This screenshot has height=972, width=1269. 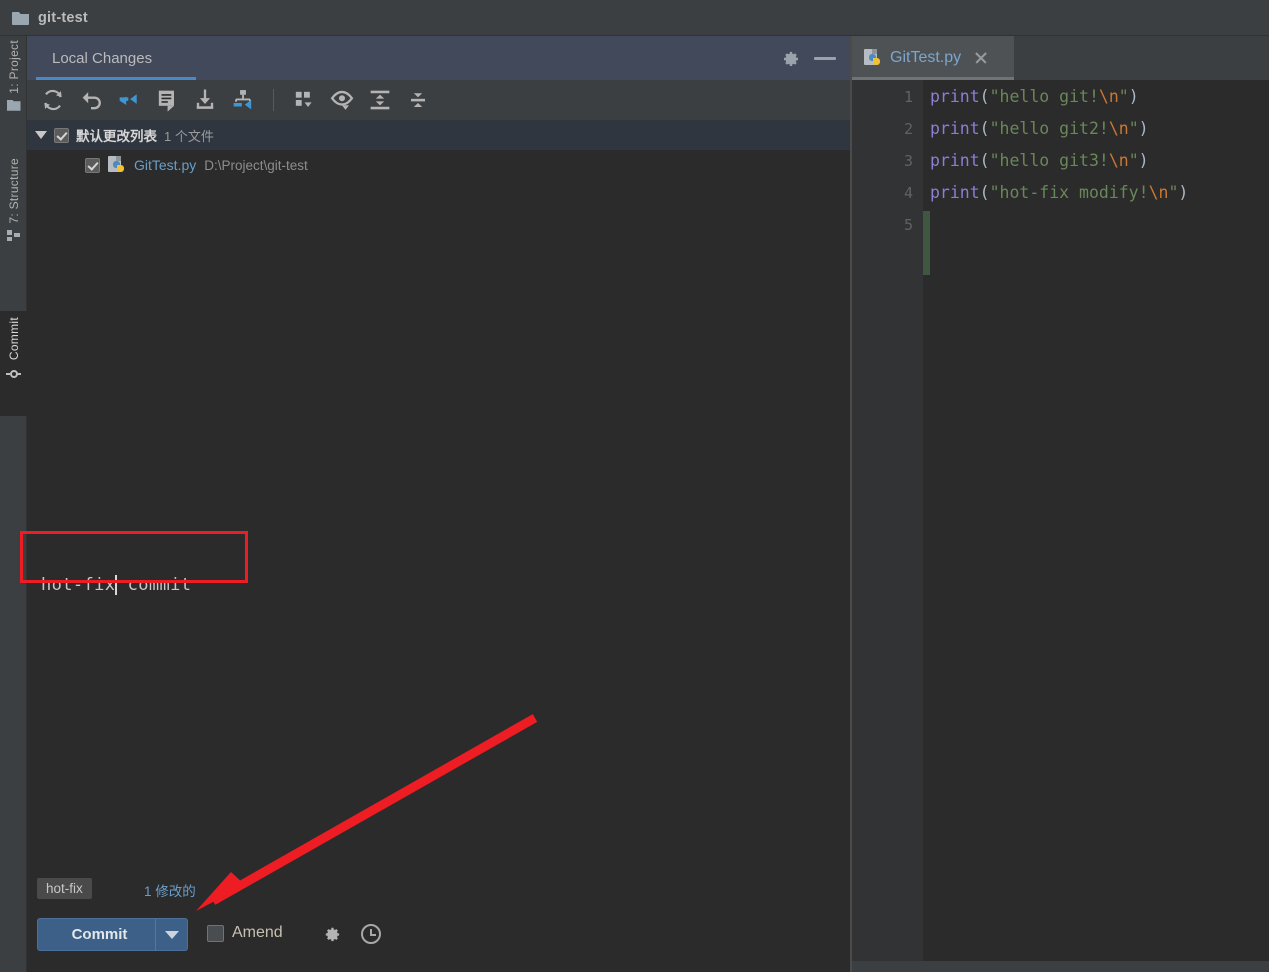 I want to click on tab-label: Local Changes, so click(x=102, y=58).